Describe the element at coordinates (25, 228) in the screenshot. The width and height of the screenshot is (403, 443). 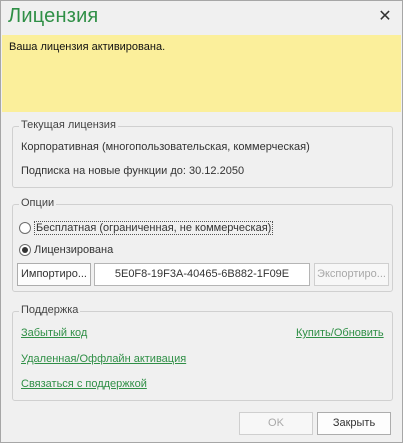
I see `radio-free-button` at that location.